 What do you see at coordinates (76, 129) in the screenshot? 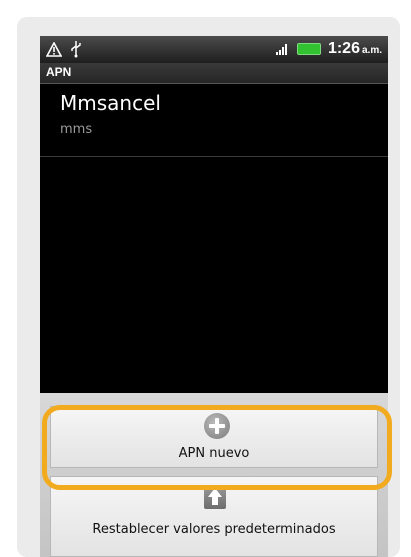
I see `apn-type: mms` at bounding box center [76, 129].